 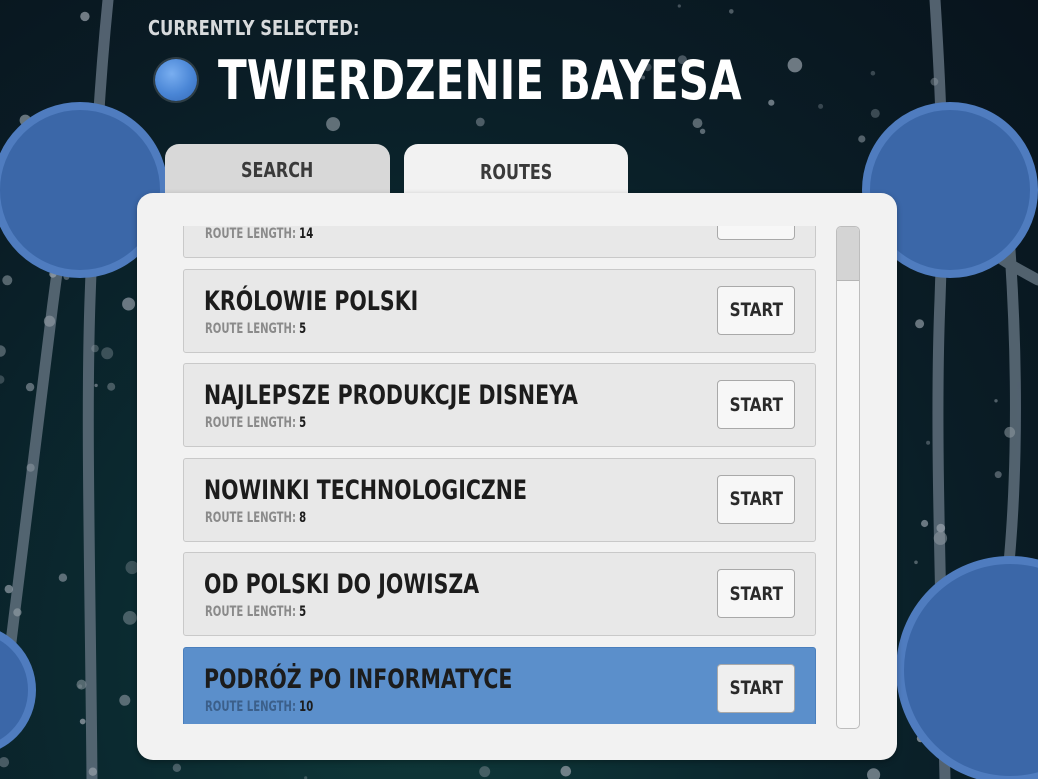 What do you see at coordinates (499, 242) in the screenshot?
I see `route-row: ROUTE LENGTH: 14 START` at bounding box center [499, 242].